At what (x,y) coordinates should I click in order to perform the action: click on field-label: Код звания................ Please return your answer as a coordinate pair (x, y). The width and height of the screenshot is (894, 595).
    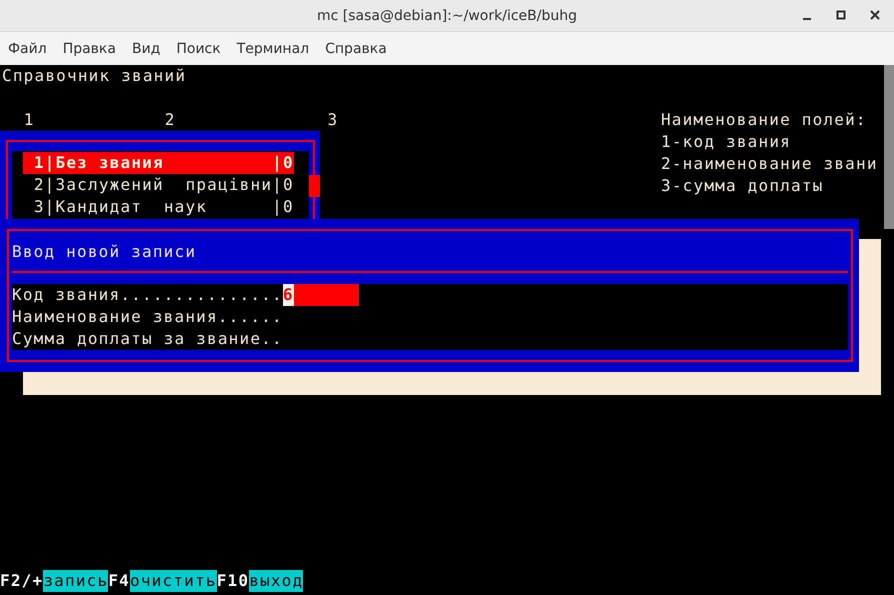
    Looking at the image, I should click on (147, 295).